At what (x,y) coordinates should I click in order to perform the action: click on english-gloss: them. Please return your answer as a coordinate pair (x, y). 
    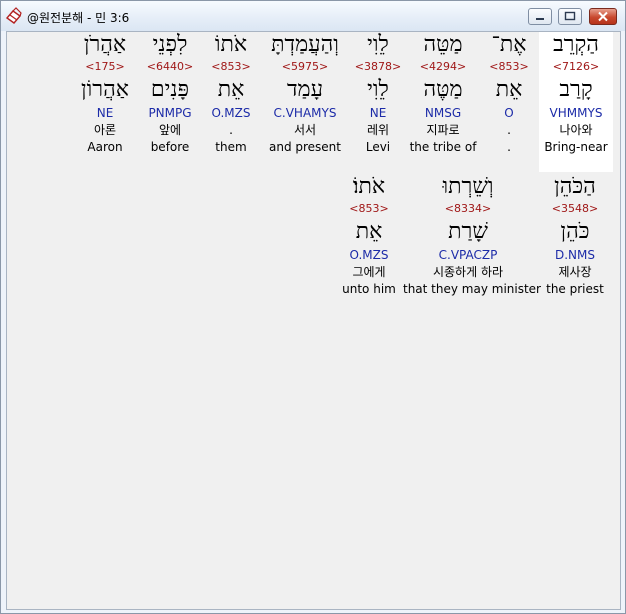
    Looking at the image, I should click on (231, 147).